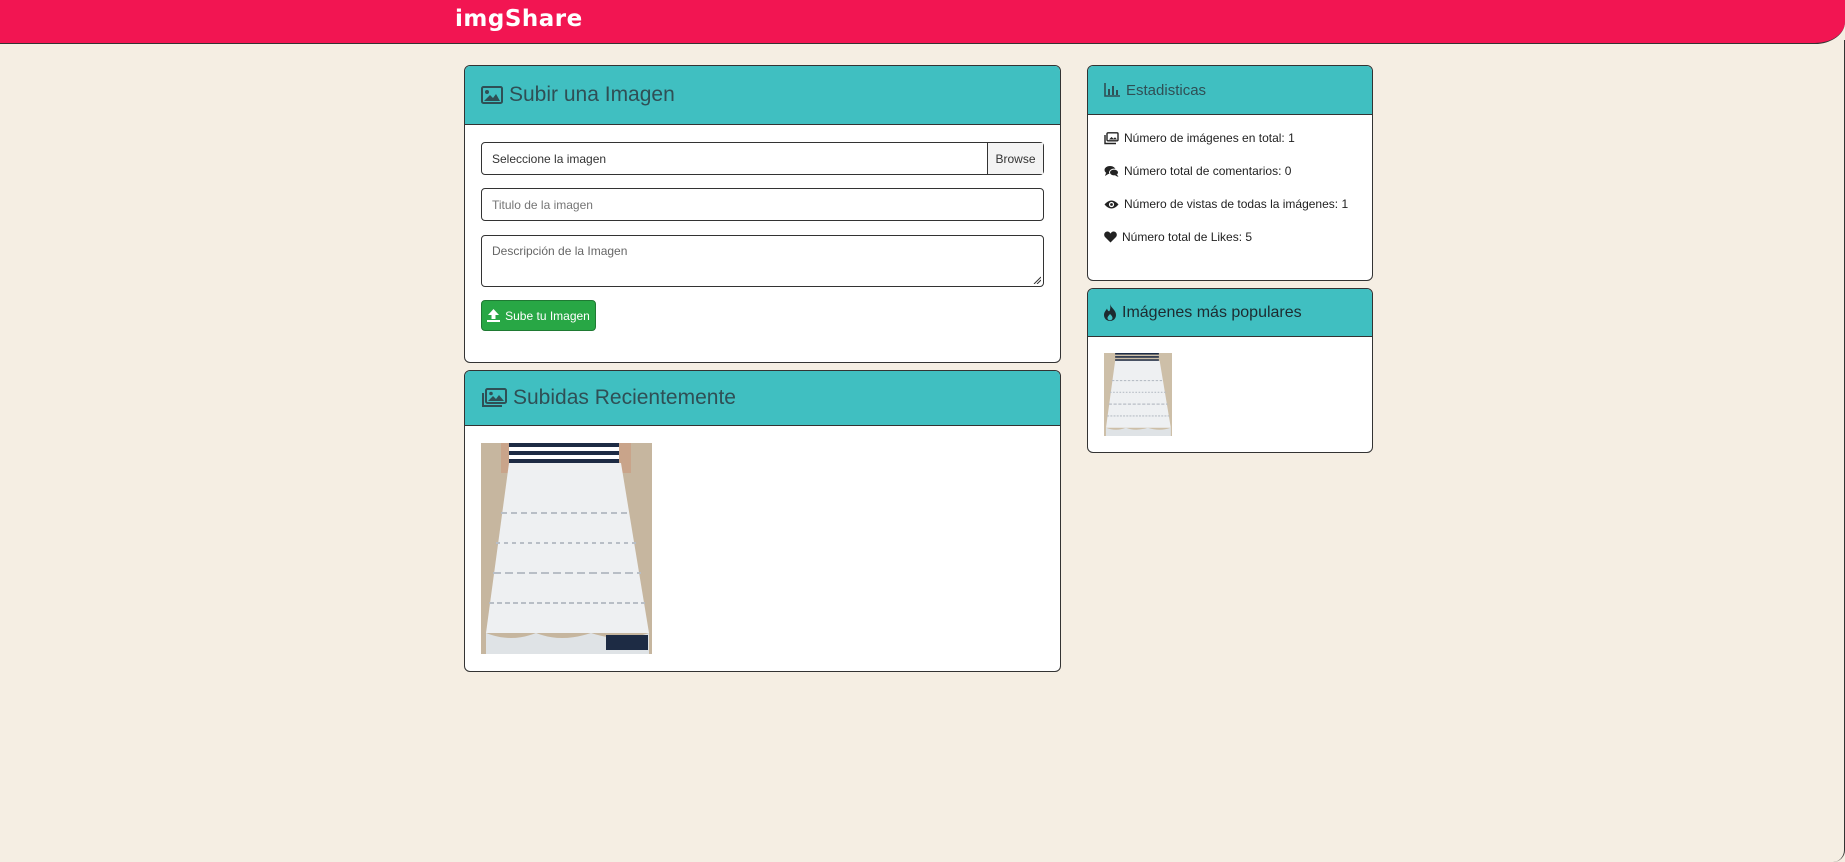 This screenshot has width=1845, height=862. What do you see at coordinates (762, 398) in the screenshot?
I see `recent-uploads-header: Subidas Recientemente` at bounding box center [762, 398].